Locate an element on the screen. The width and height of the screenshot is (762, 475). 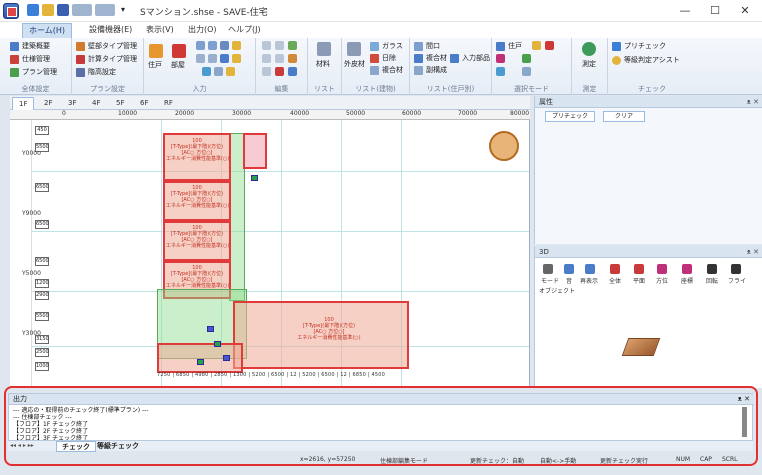
compass-icon is located at coordinates (504, 146).